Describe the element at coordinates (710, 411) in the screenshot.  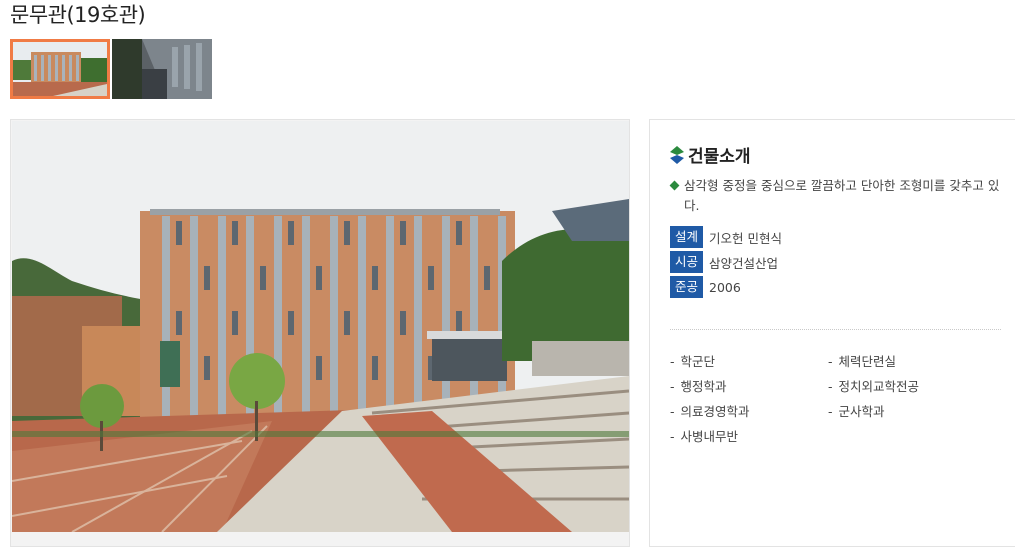
I see `list-item: - 의료경영학과` at that location.